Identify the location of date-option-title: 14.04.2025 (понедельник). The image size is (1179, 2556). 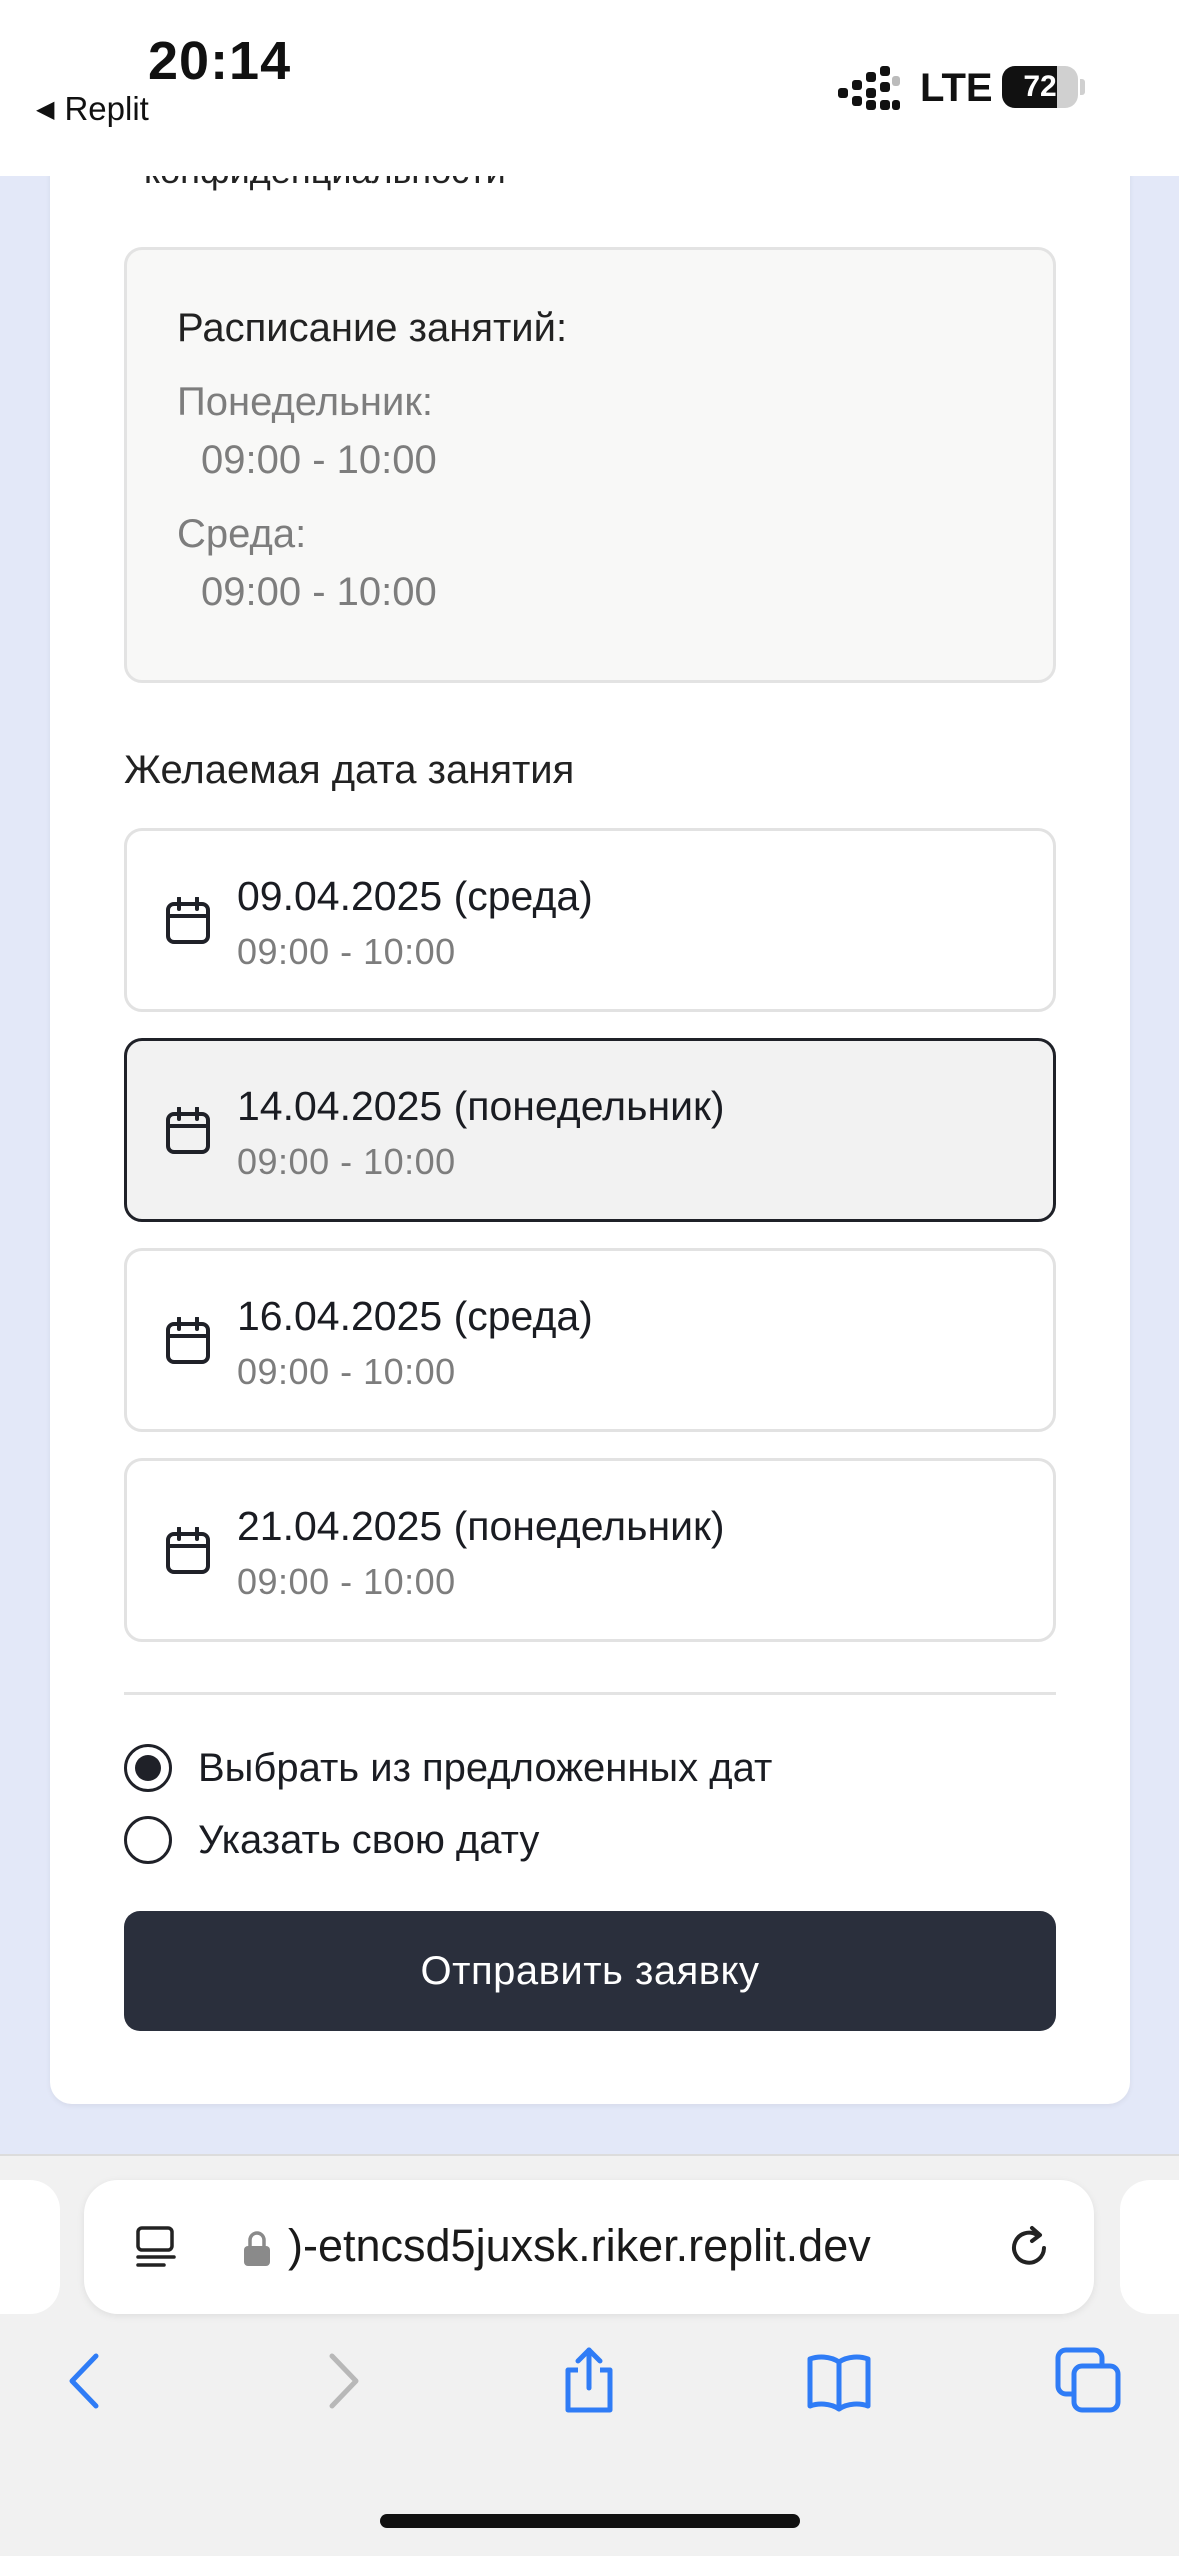
(481, 1106).